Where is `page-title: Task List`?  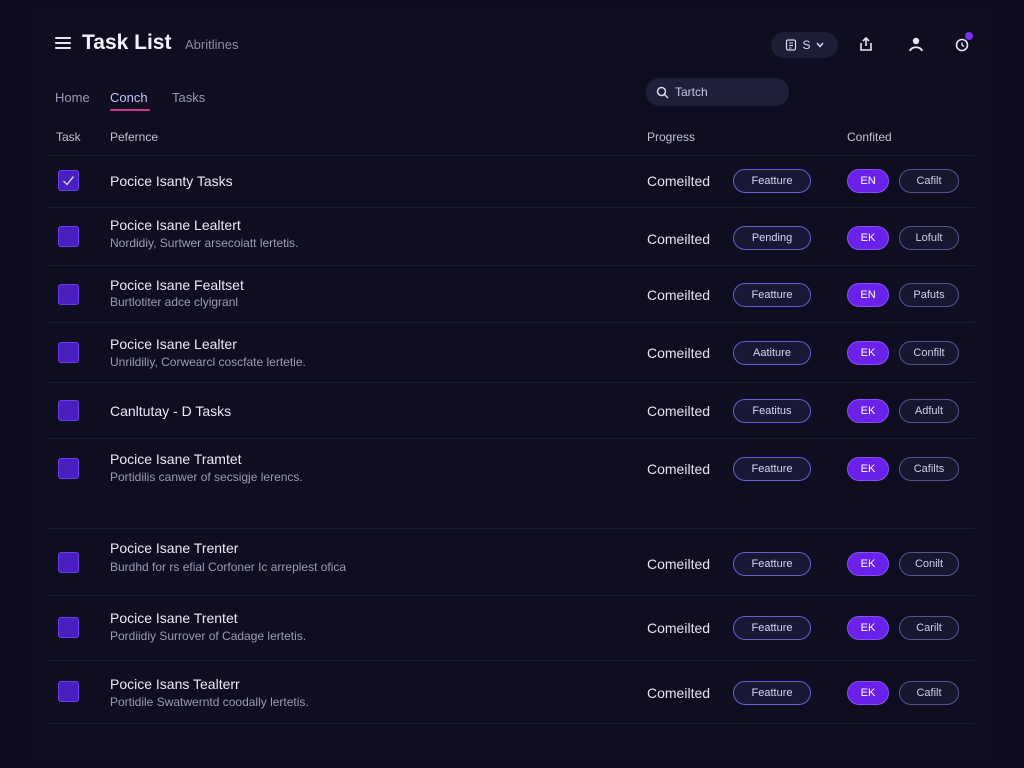
page-title: Task List is located at coordinates (127, 42).